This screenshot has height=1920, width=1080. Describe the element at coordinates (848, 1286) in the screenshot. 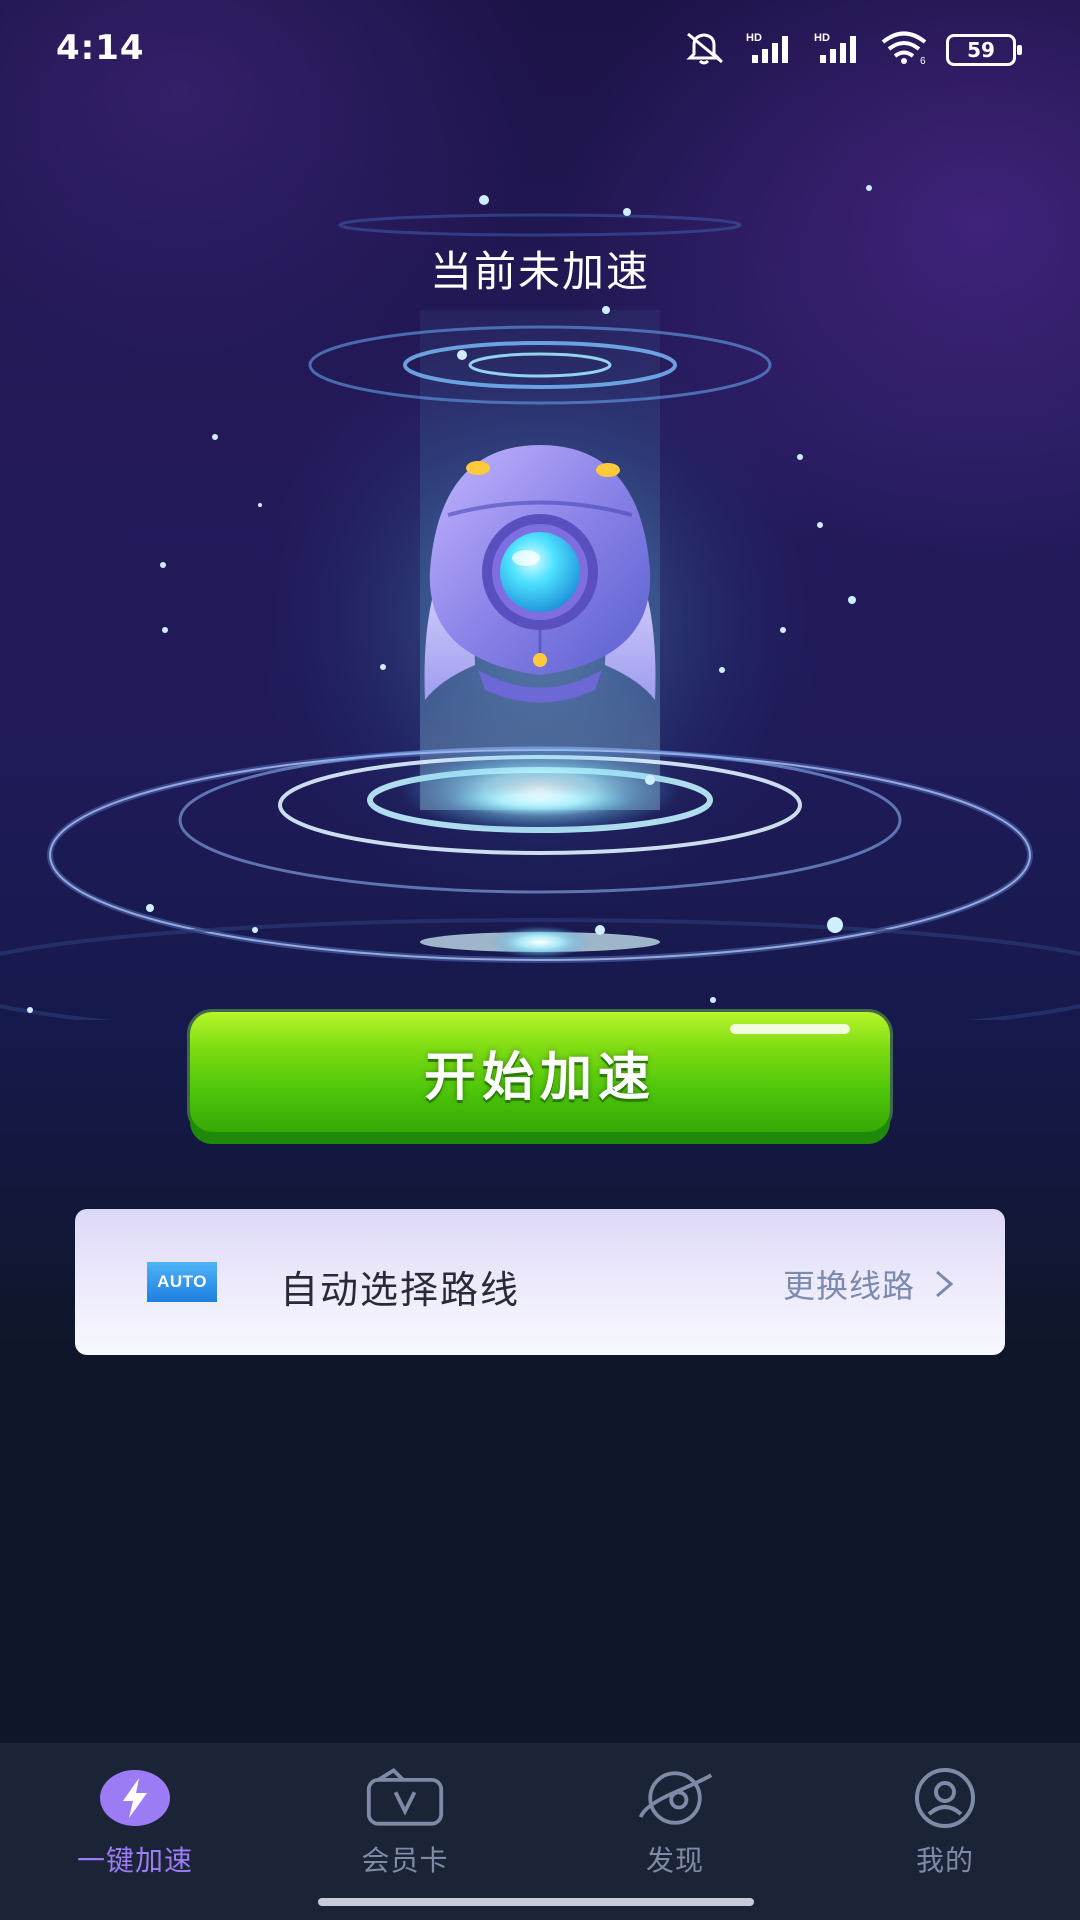

I see `change-route-label: 更换线路` at that location.